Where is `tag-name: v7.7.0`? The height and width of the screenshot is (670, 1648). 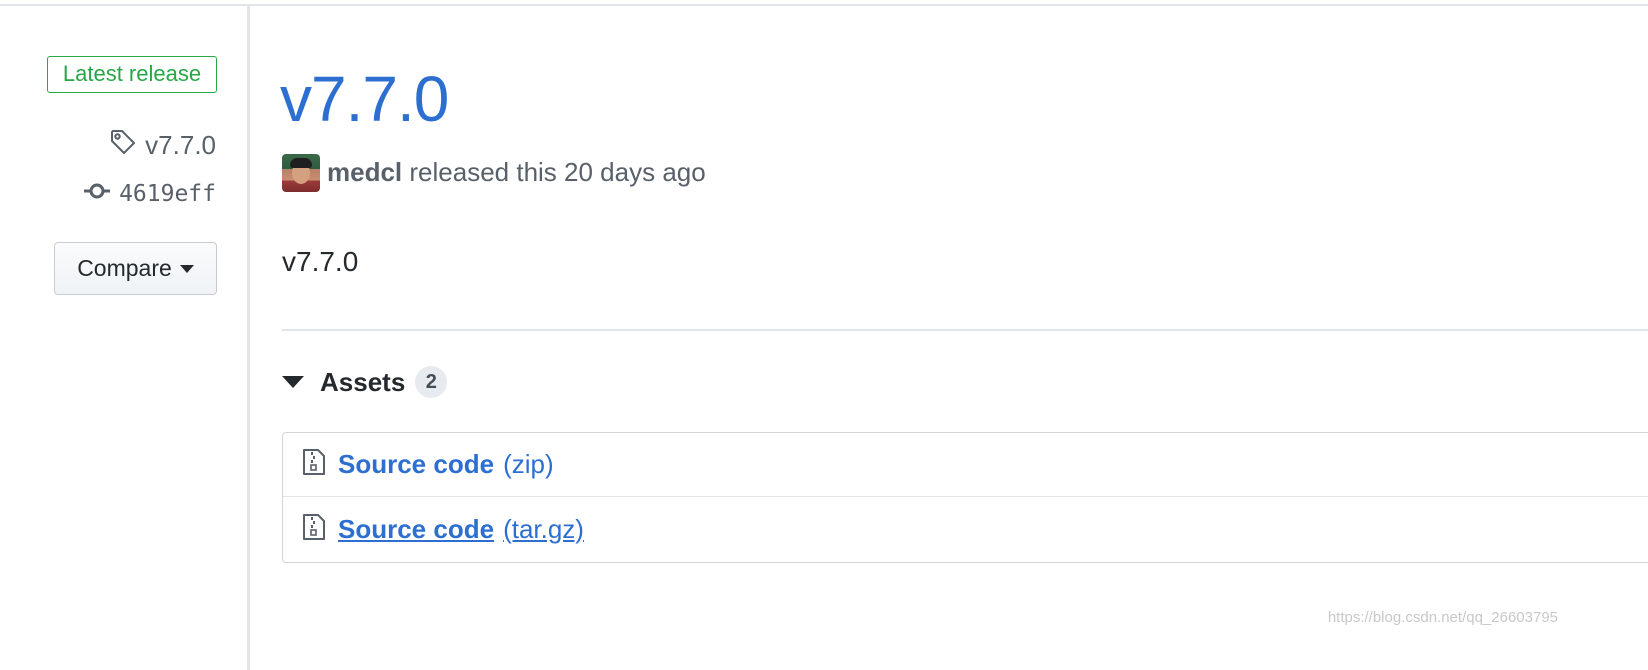
tag-name: v7.7.0 is located at coordinates (180, 144).